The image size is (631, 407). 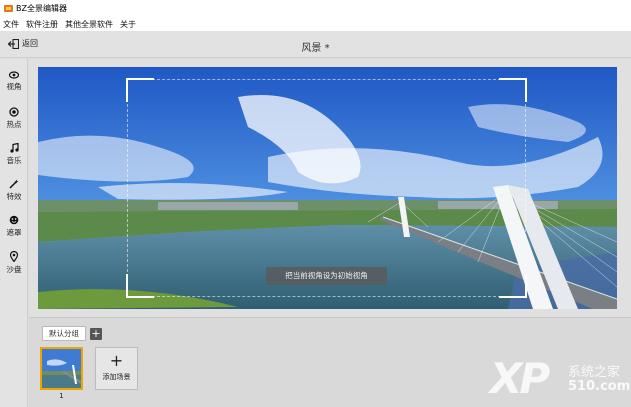 What do you see at coordinates (14, 184) in the screenshot?
I see `wand-icon` at bounding box center [14, 184].